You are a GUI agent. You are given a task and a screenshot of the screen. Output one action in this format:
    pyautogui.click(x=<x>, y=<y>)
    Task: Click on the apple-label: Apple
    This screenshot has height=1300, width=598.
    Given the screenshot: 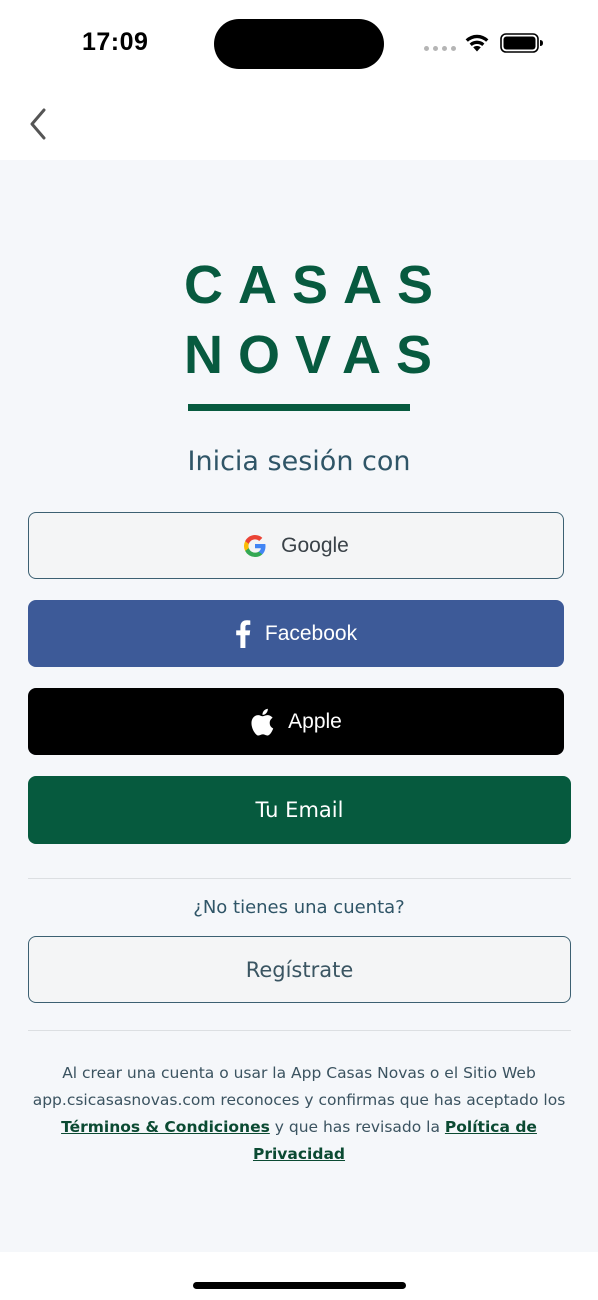 What is the action you would take?
    pyautogui.click(x=315, y=721)
    